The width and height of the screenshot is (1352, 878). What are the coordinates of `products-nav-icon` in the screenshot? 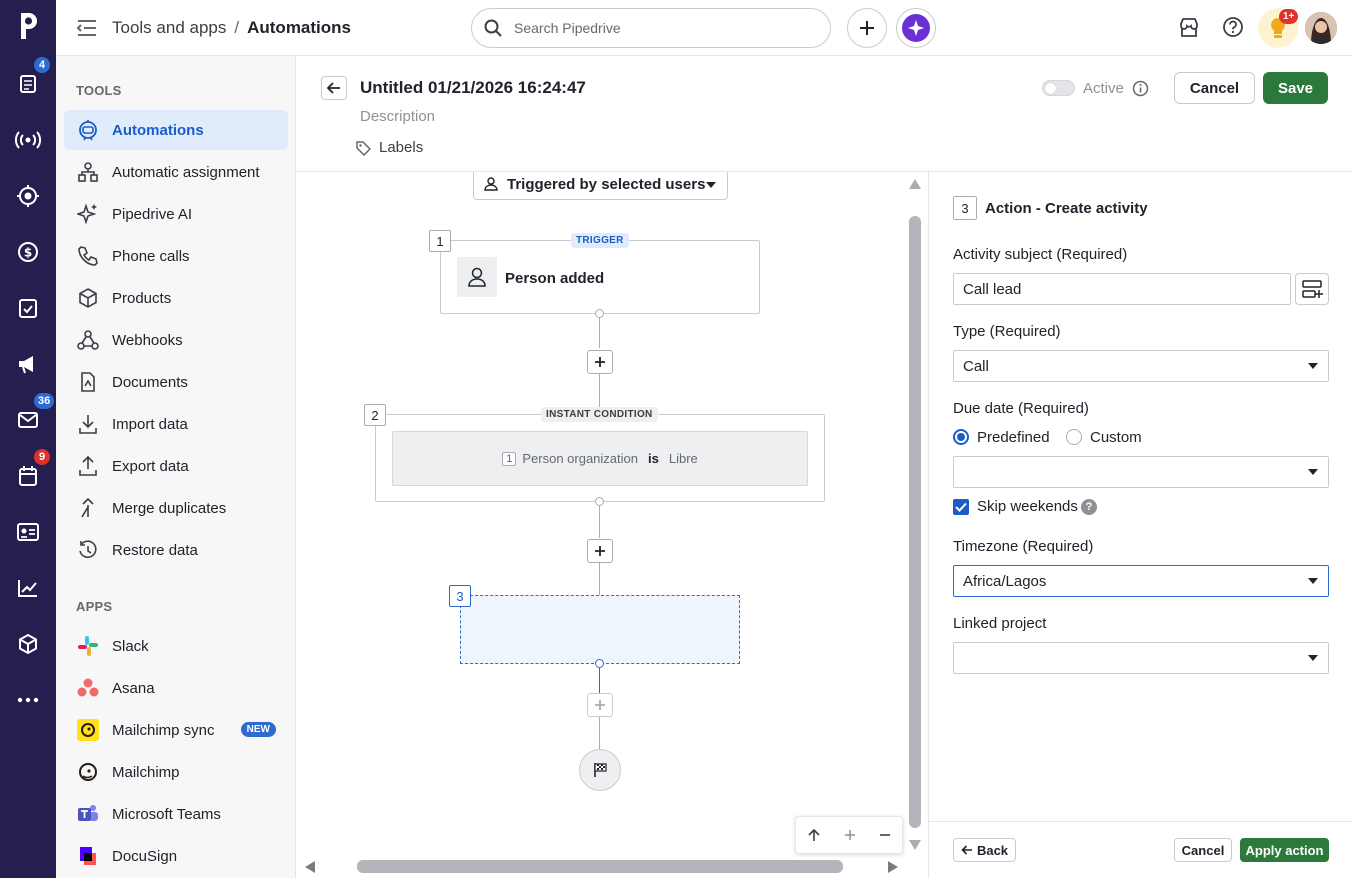 It's located at (28, 644).